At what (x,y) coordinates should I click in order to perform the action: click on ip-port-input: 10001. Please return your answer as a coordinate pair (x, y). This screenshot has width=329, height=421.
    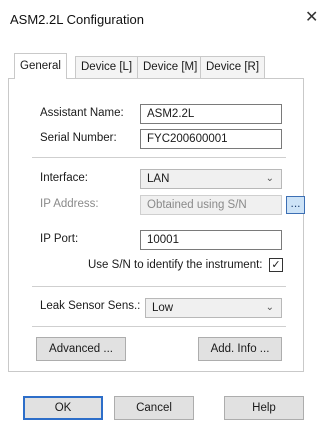
    Looking at the image, I should click on (211, 240).